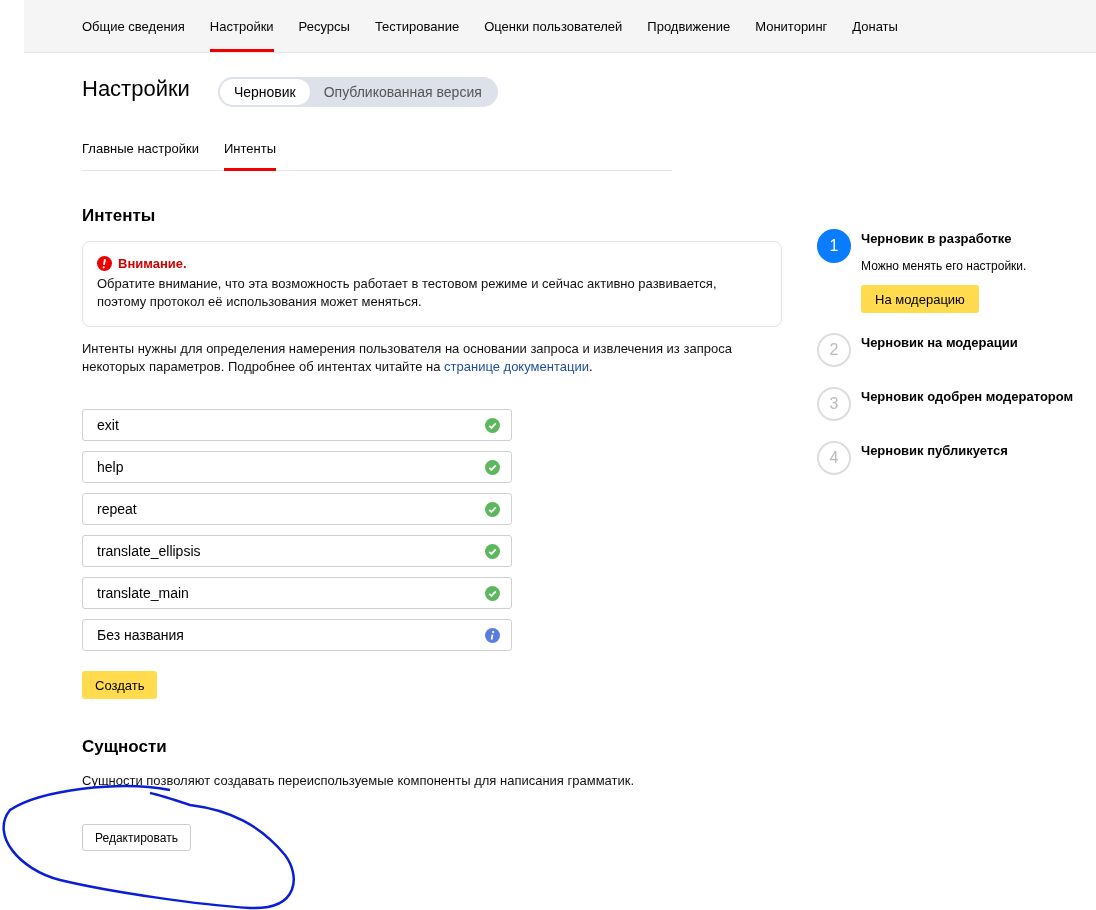 Image resolution: width=1096 pixels, height=910 pixels. I want to click on section-title: Сущности, so click(125, 747).